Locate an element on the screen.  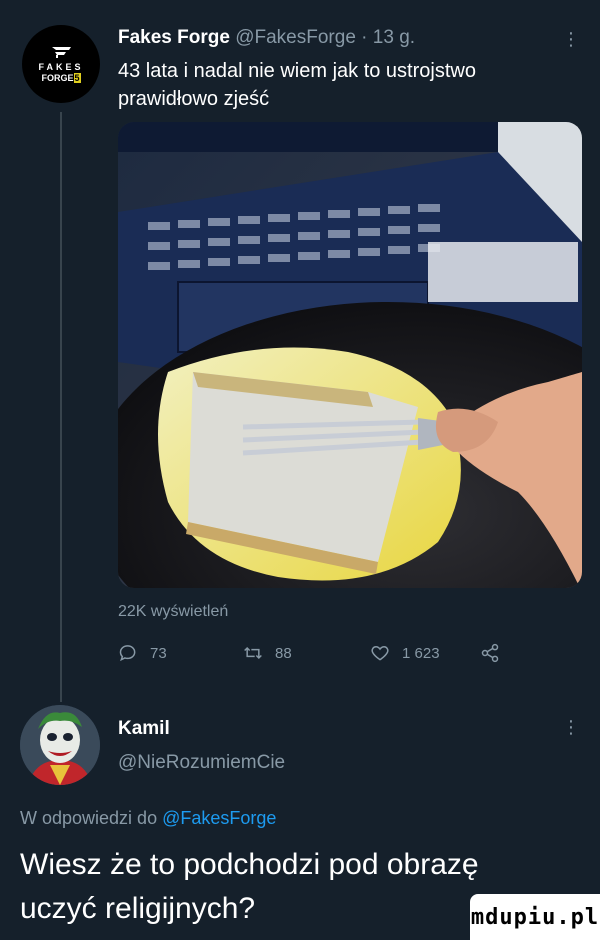
avatar-logo-forge: FORGE is located at coordinates (57, 77).